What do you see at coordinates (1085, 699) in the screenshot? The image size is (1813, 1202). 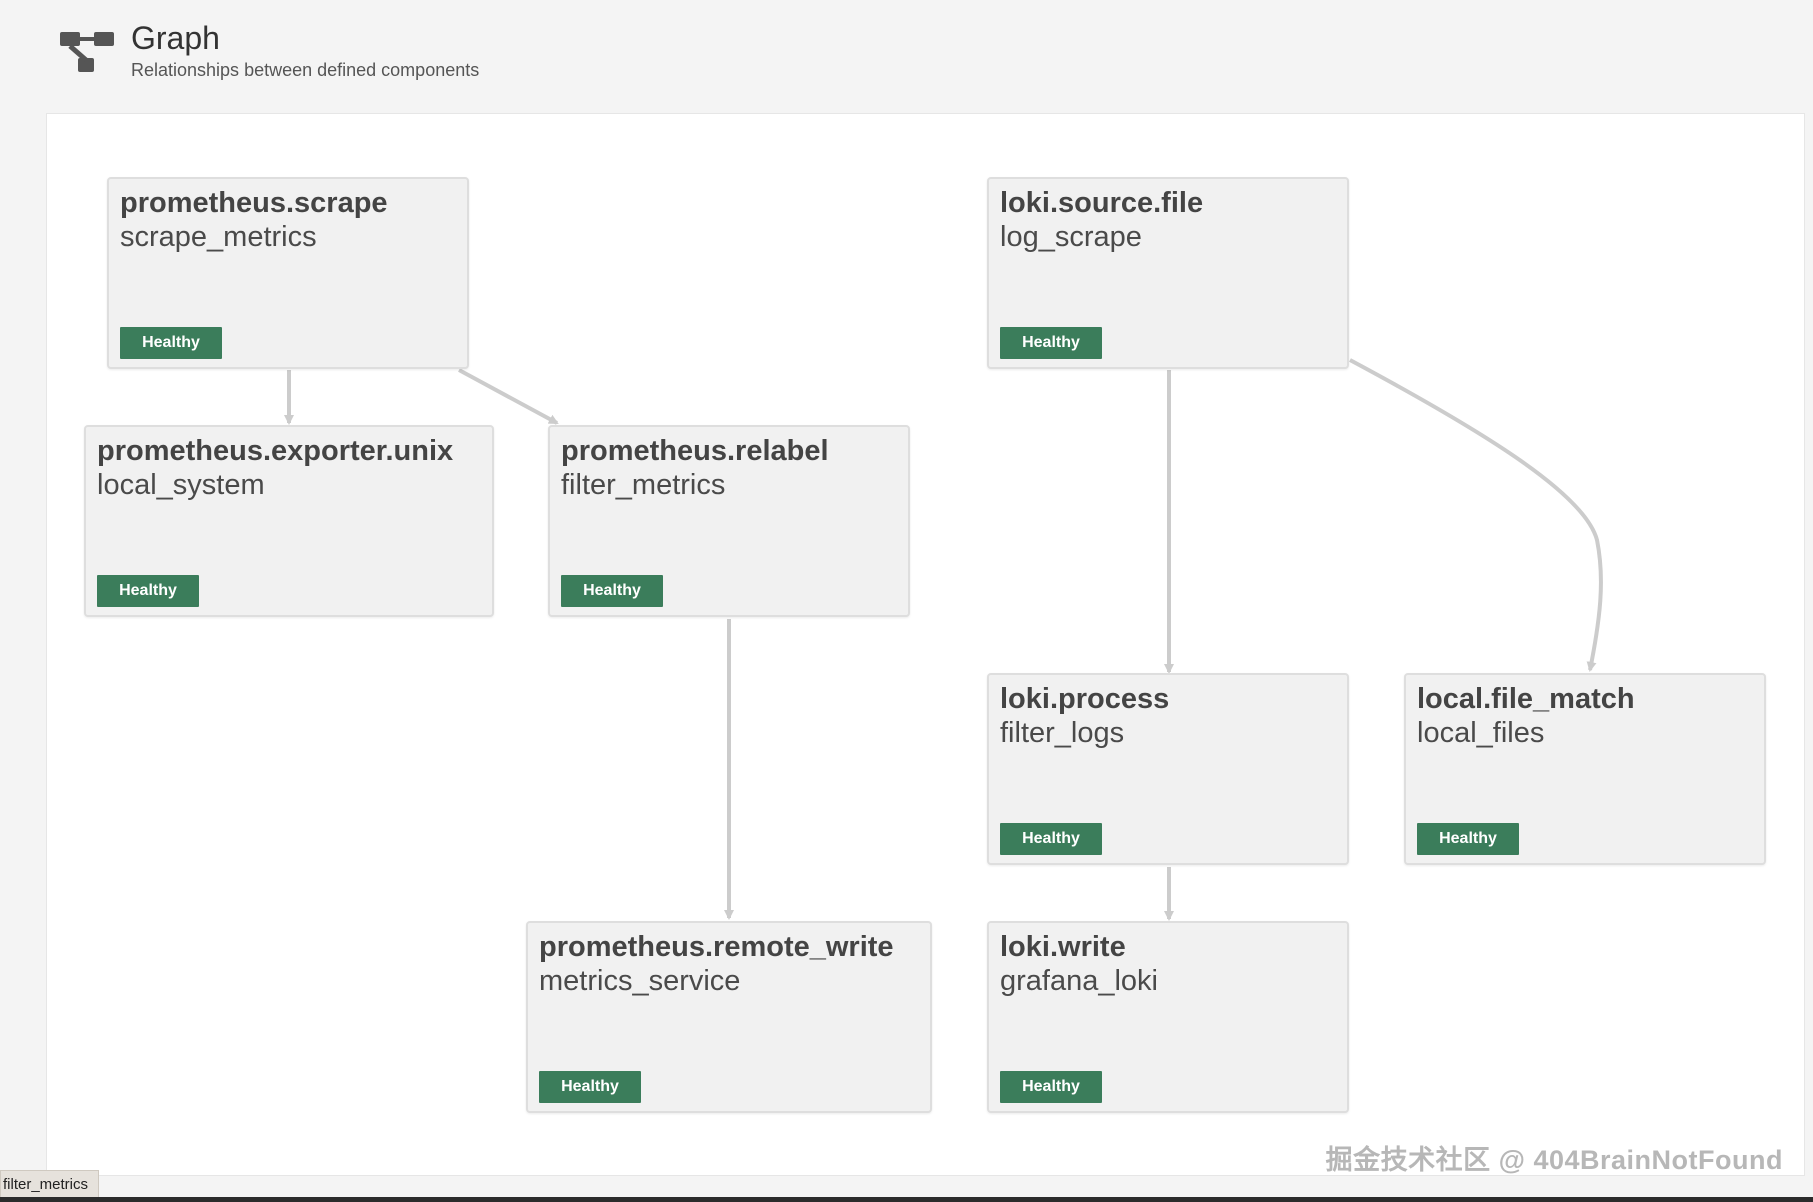 I see `node-type: loki.process` at bounding box center [1085, 699].